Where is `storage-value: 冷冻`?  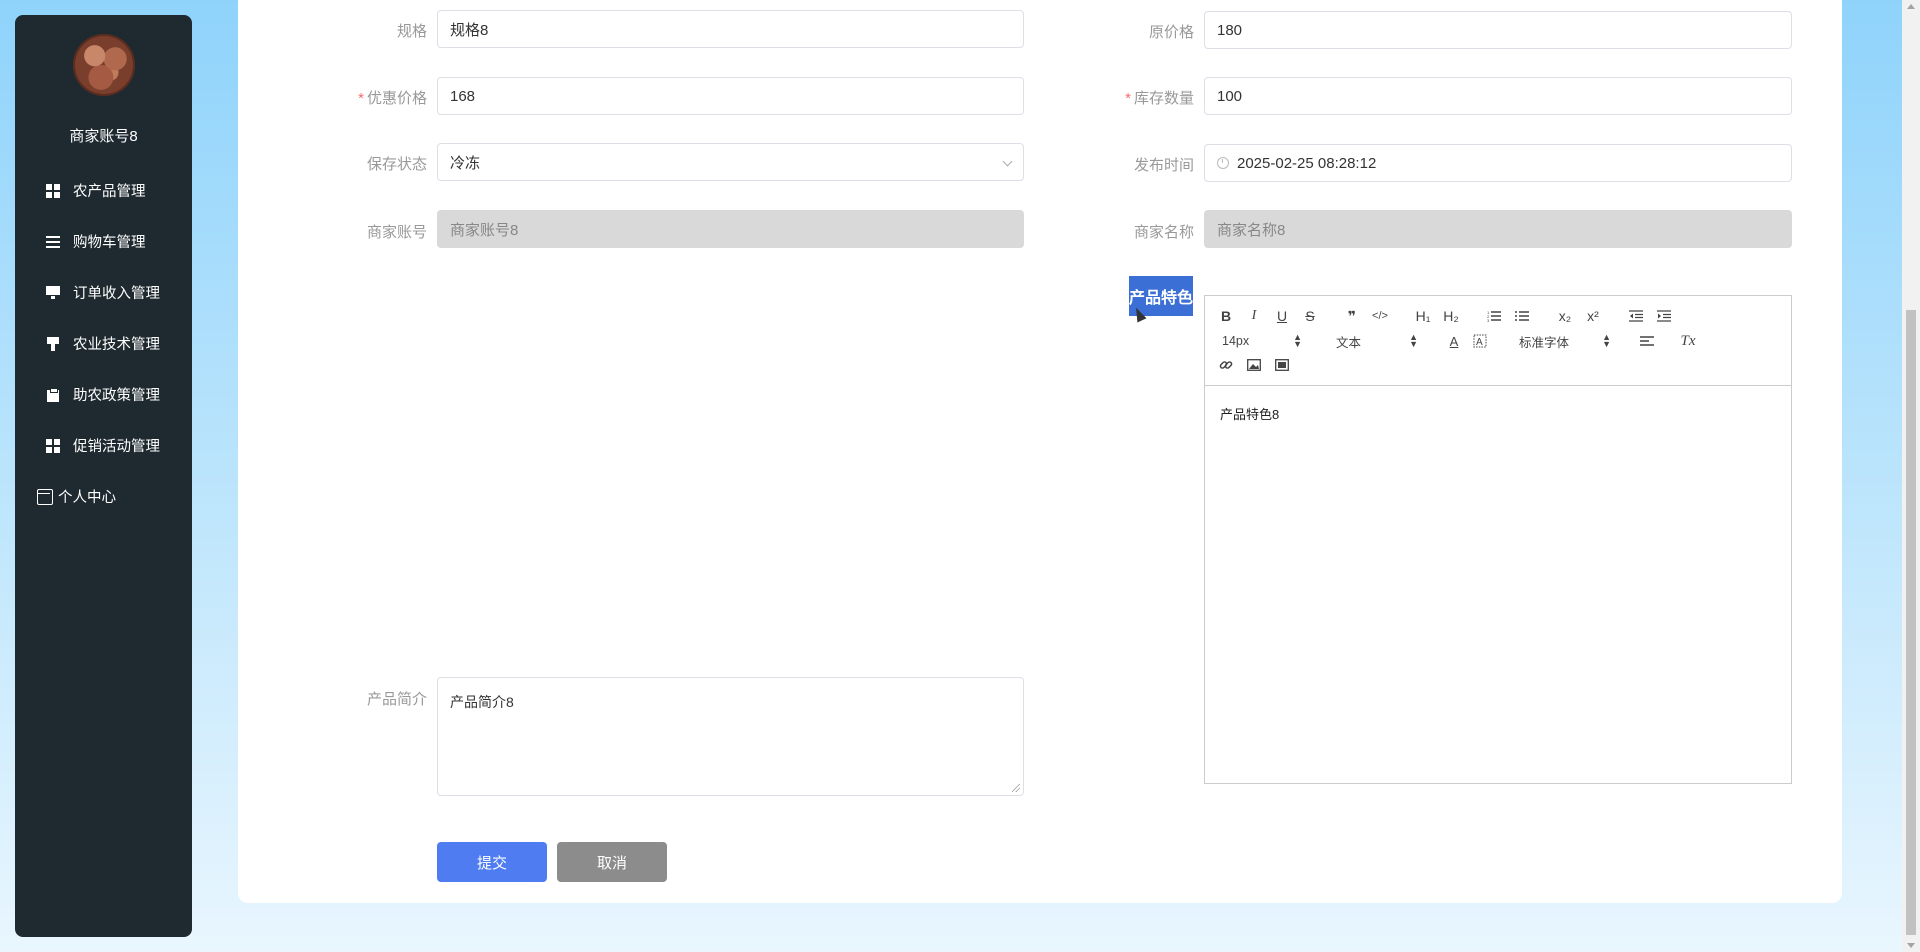 storage-value: 冷冻 is located at coordinates (465, 163).